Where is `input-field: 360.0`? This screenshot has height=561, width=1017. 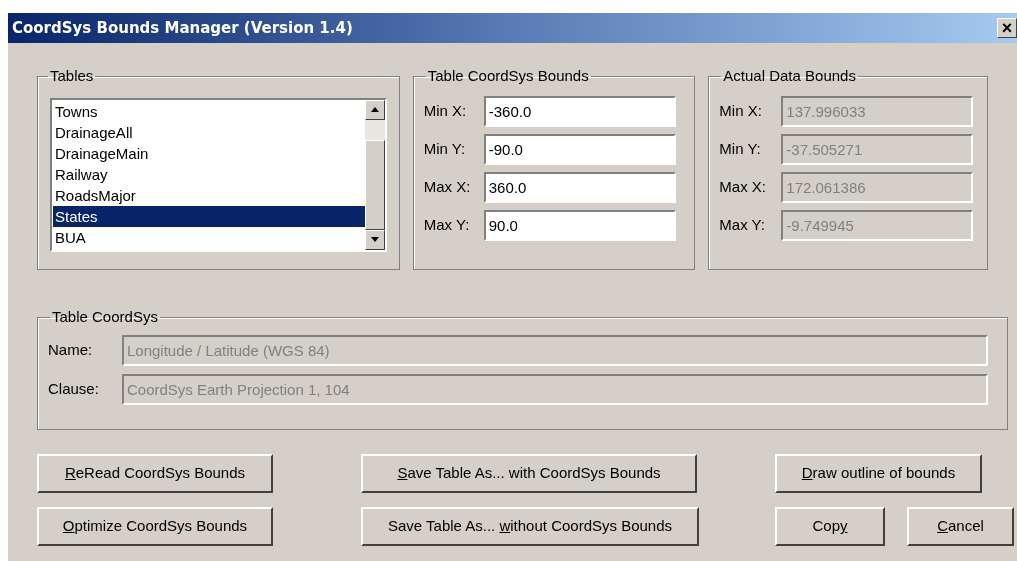
input-field: 360.0 is located at coordinates (579, 187).